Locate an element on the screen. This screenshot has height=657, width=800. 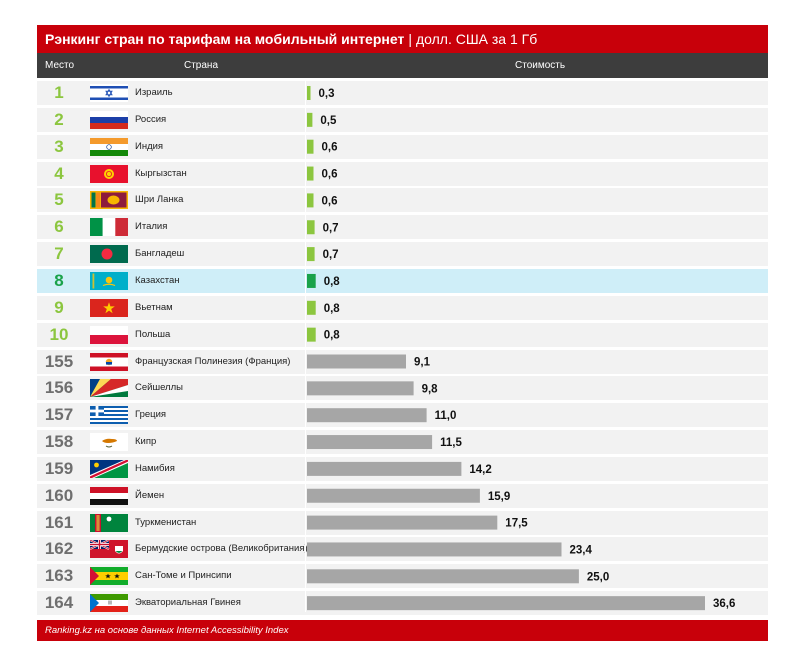
country-name: Кыргызстан is located at coordinates (161, 173).